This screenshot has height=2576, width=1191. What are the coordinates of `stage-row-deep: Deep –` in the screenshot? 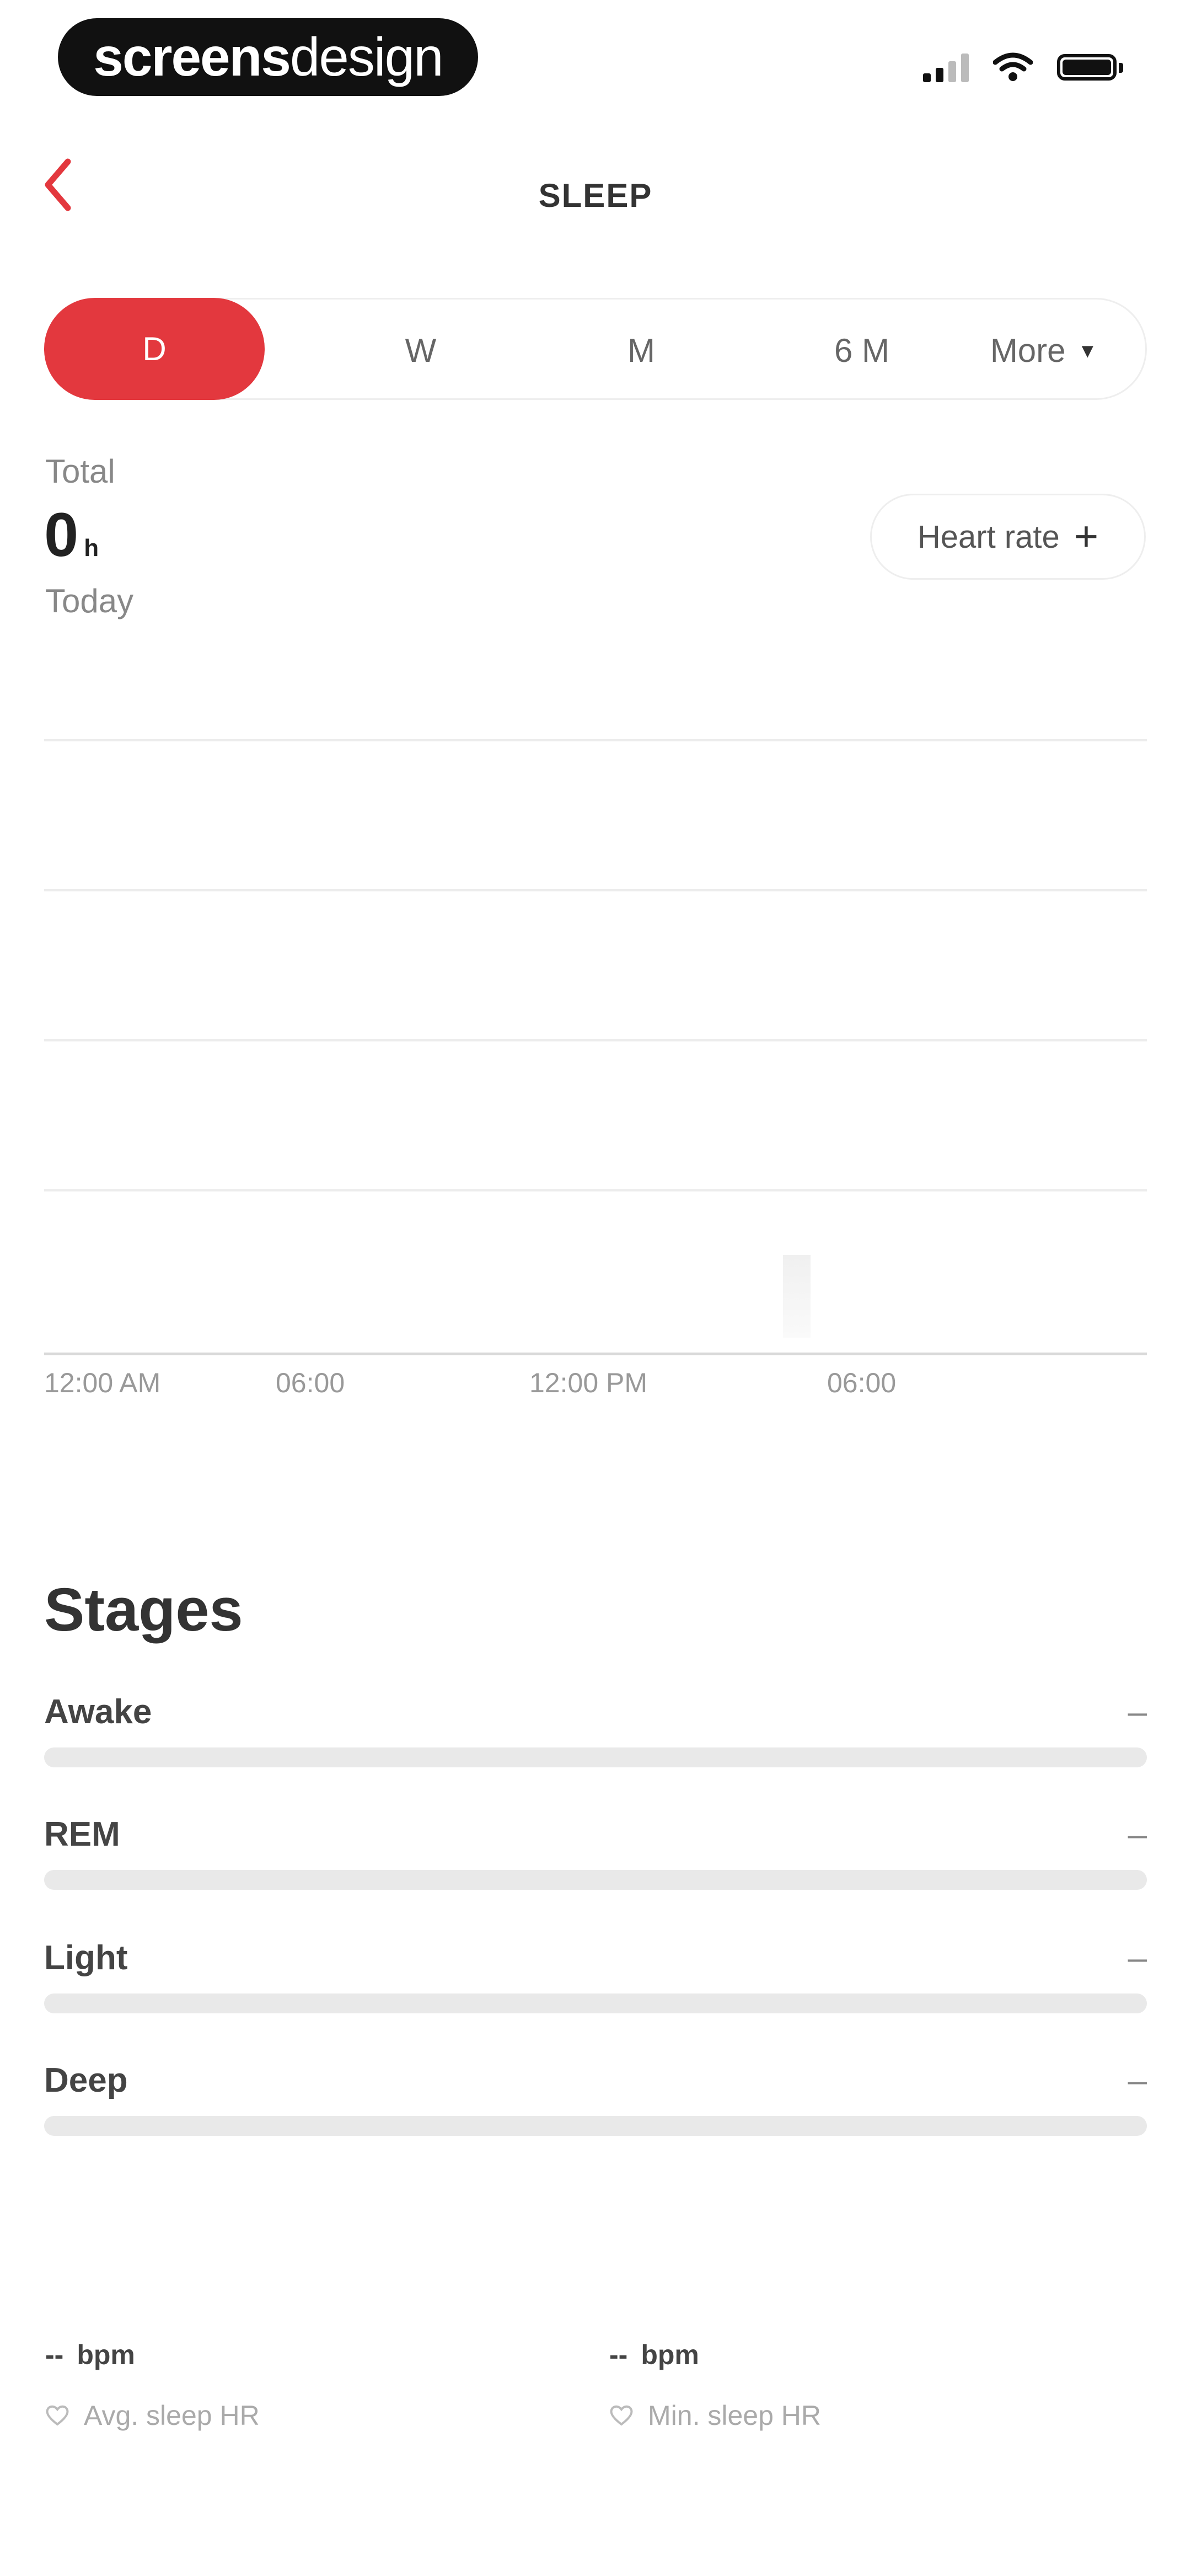 It's located at (595, 2099).